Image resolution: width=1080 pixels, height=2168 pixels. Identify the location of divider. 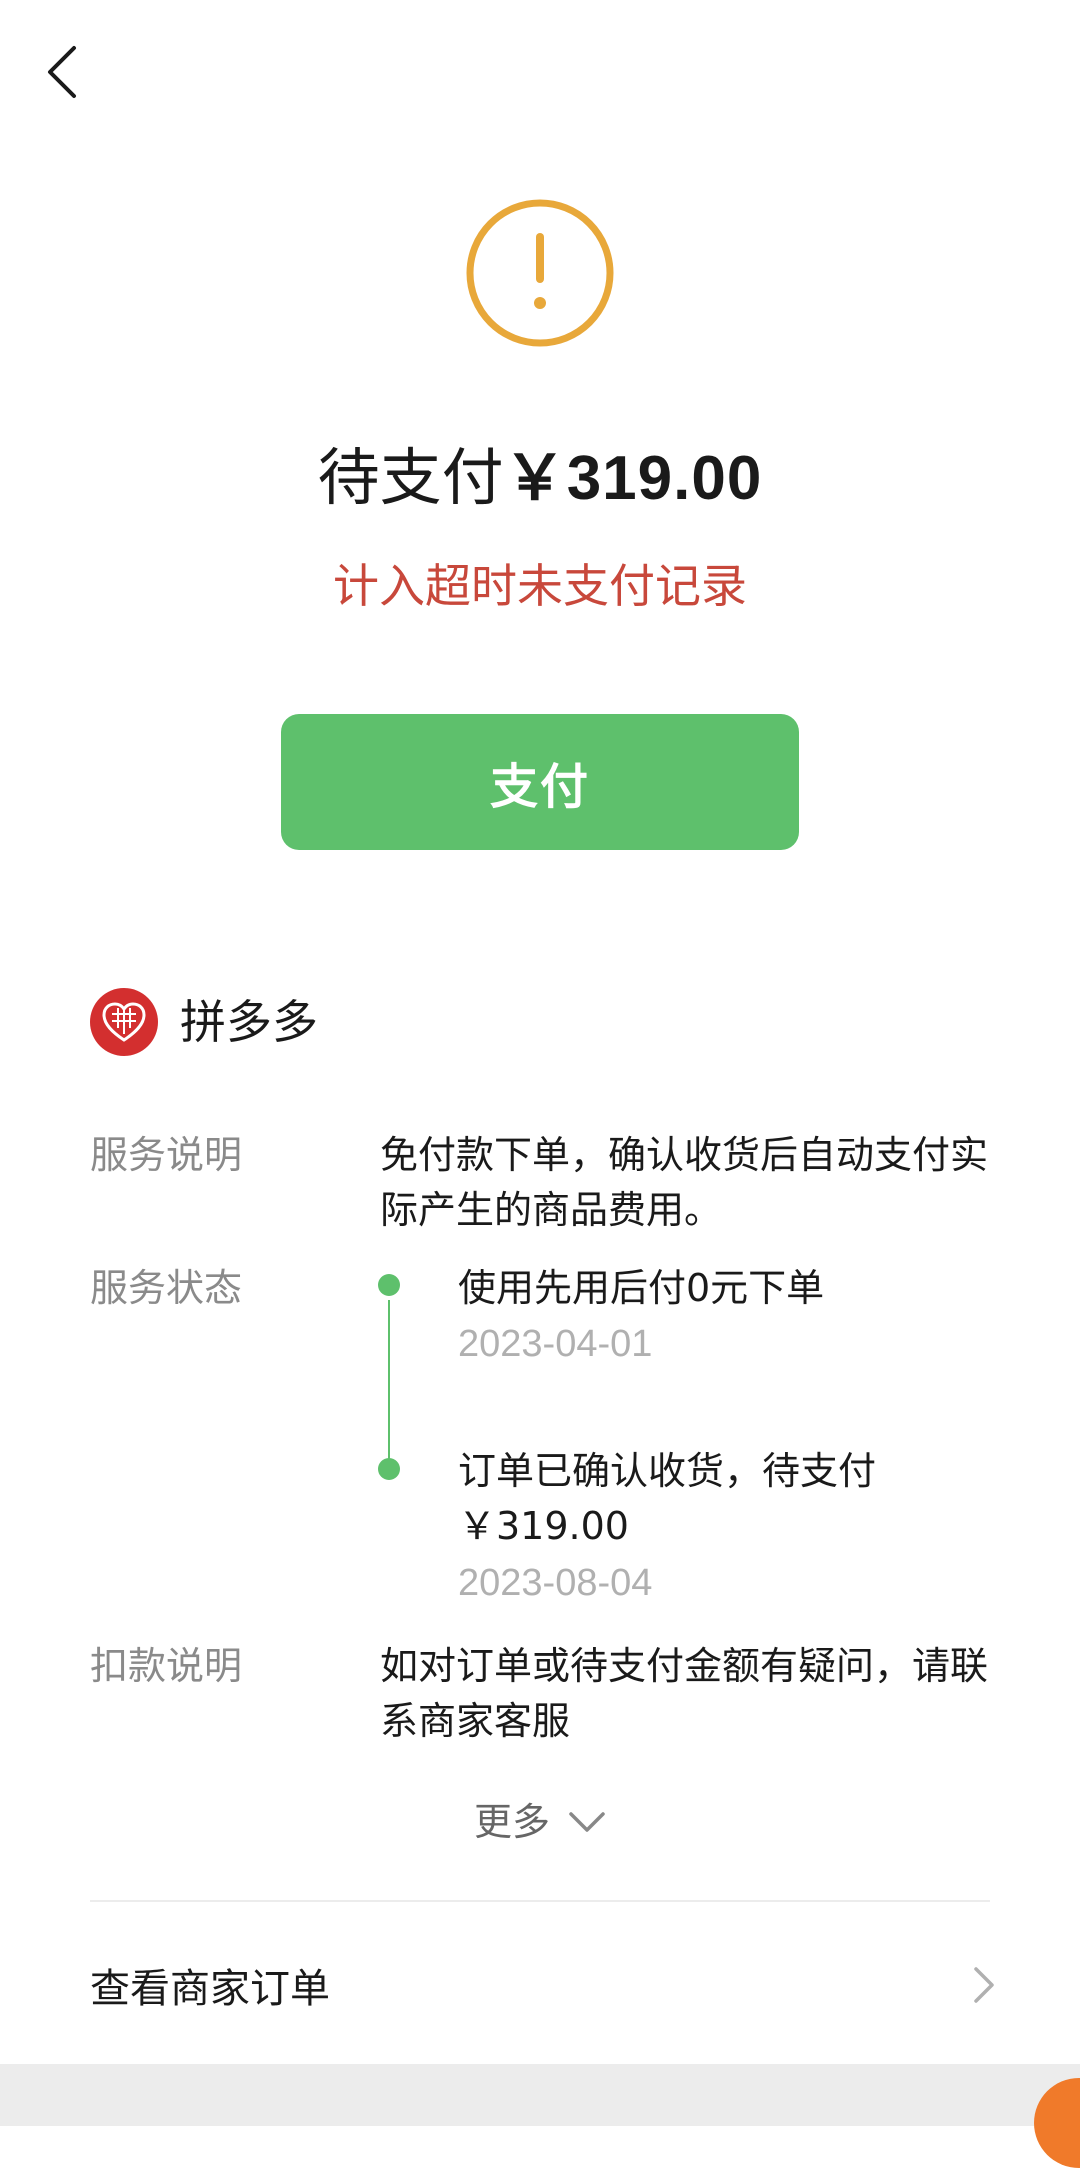
(540, 1901).